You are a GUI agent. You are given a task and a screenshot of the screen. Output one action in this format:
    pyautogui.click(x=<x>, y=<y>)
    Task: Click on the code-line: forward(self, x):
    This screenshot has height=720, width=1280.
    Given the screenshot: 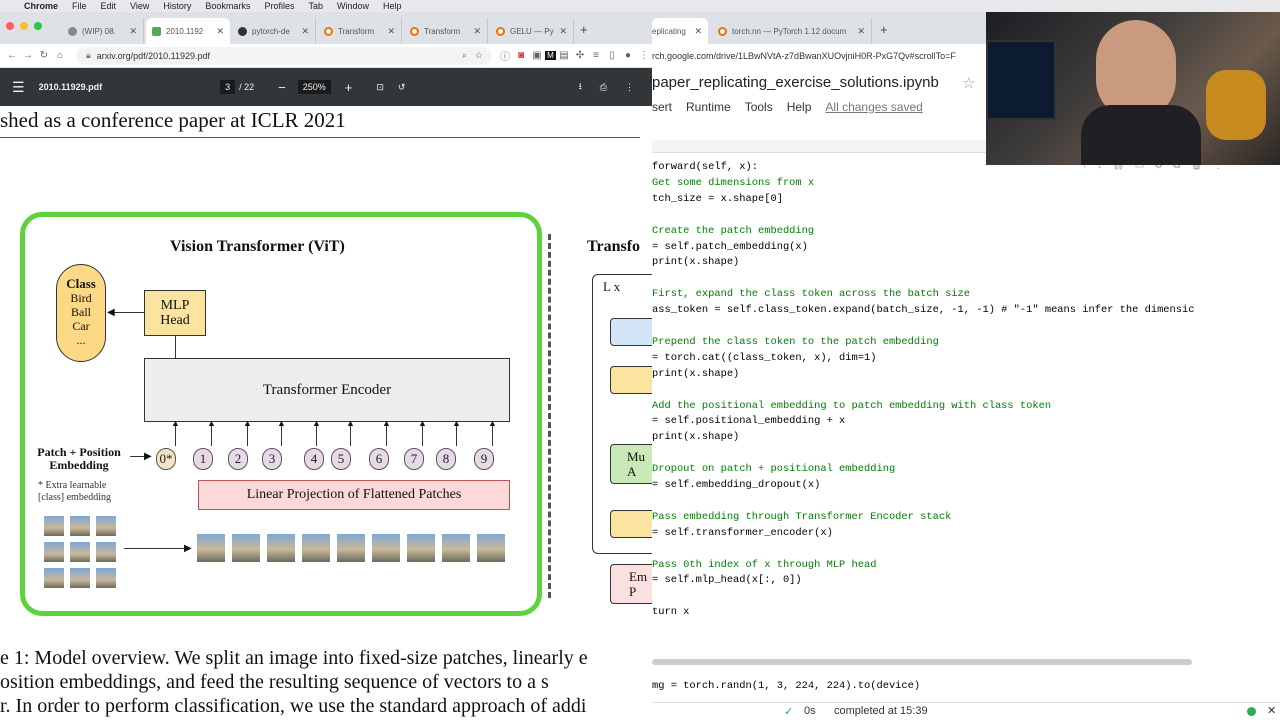 What is the action you would take?
    pyautogui.click(x=705, y=167)
    